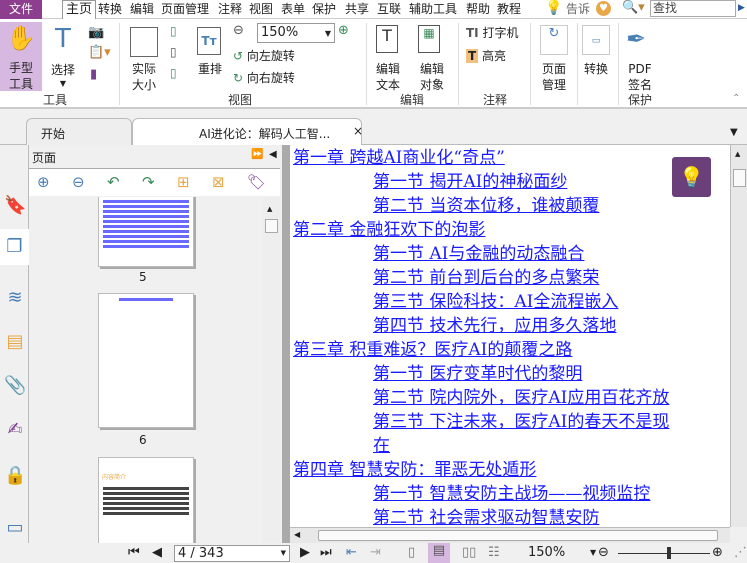 Image resolution: width=747 pixels, height=563 pixels. What do you see at coordinates (433, 9) in the screenshot?
I see `menu-10: 辅助工具` at bounding box center [433, 9].